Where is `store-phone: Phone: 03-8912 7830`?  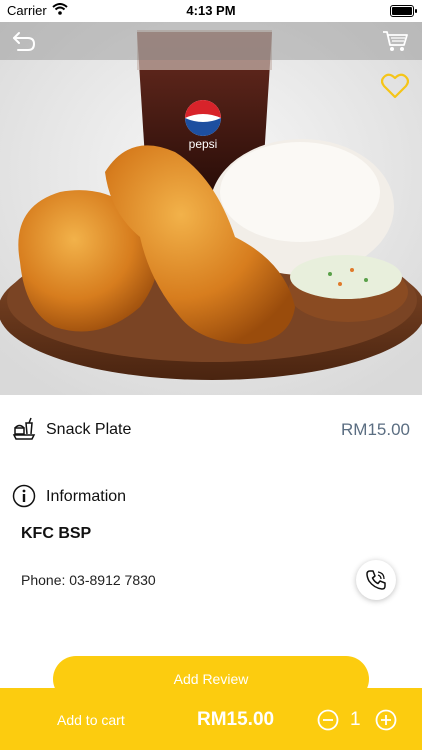 store-phone: Phone: 03-8912 7830 is located at coordinates (88, 580).